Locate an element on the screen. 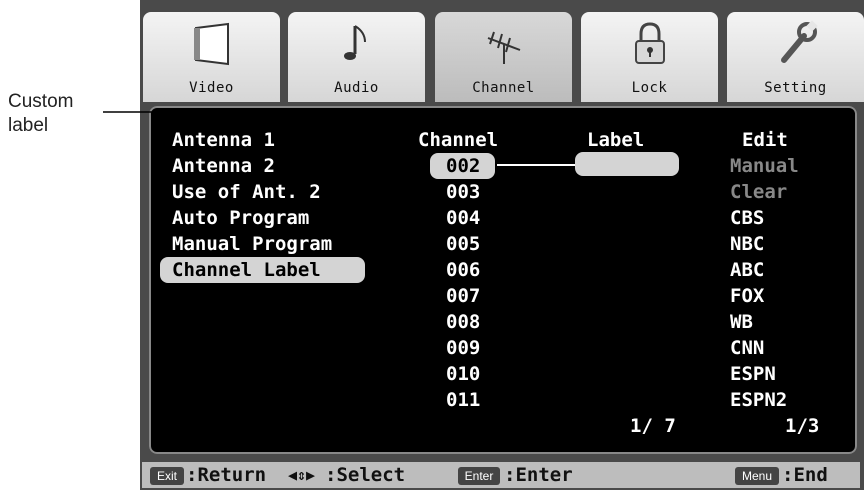 The image size is (864, 490). status-select-label: :Select is located at coordinates (365, 475).